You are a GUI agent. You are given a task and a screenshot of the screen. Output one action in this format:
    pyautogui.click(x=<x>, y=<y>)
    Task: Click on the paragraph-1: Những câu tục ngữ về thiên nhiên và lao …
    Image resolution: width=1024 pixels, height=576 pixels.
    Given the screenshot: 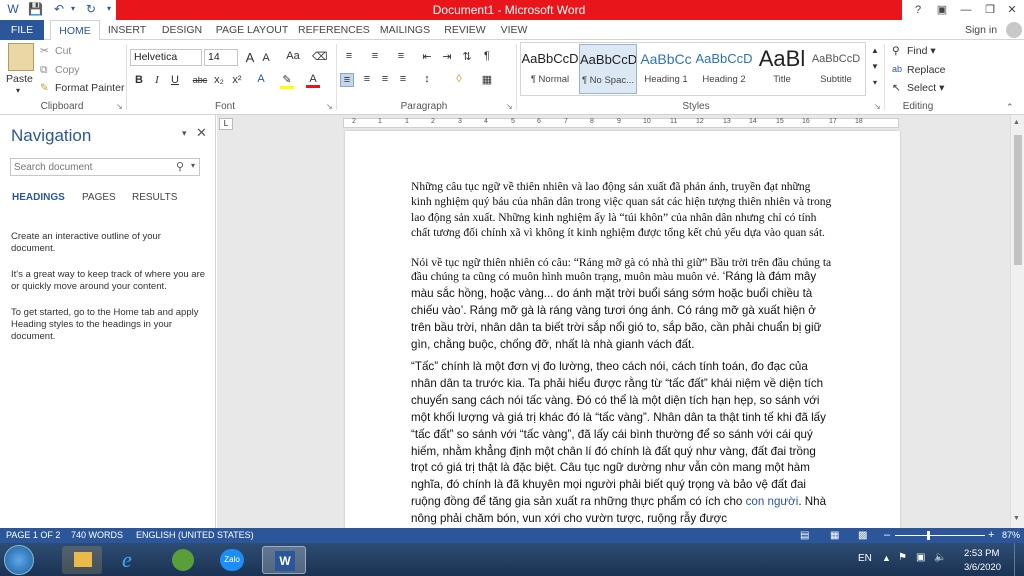 What is the action you would take?
    pyautogui.click(x=622, y=210)
    